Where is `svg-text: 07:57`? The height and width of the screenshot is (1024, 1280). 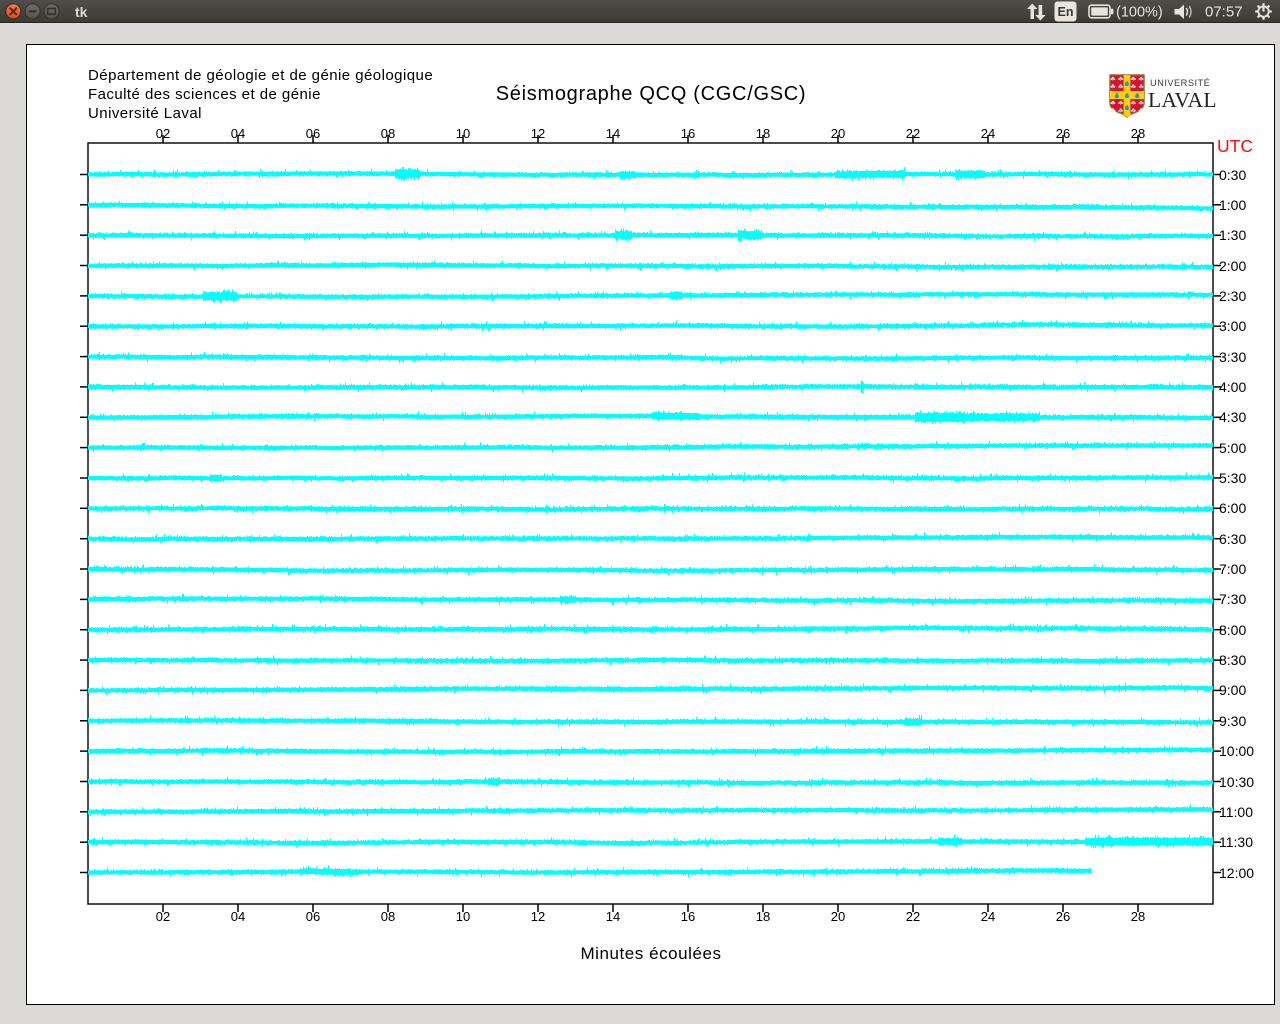 svg-text: 07:57 is located at coordinates (1224, 12).